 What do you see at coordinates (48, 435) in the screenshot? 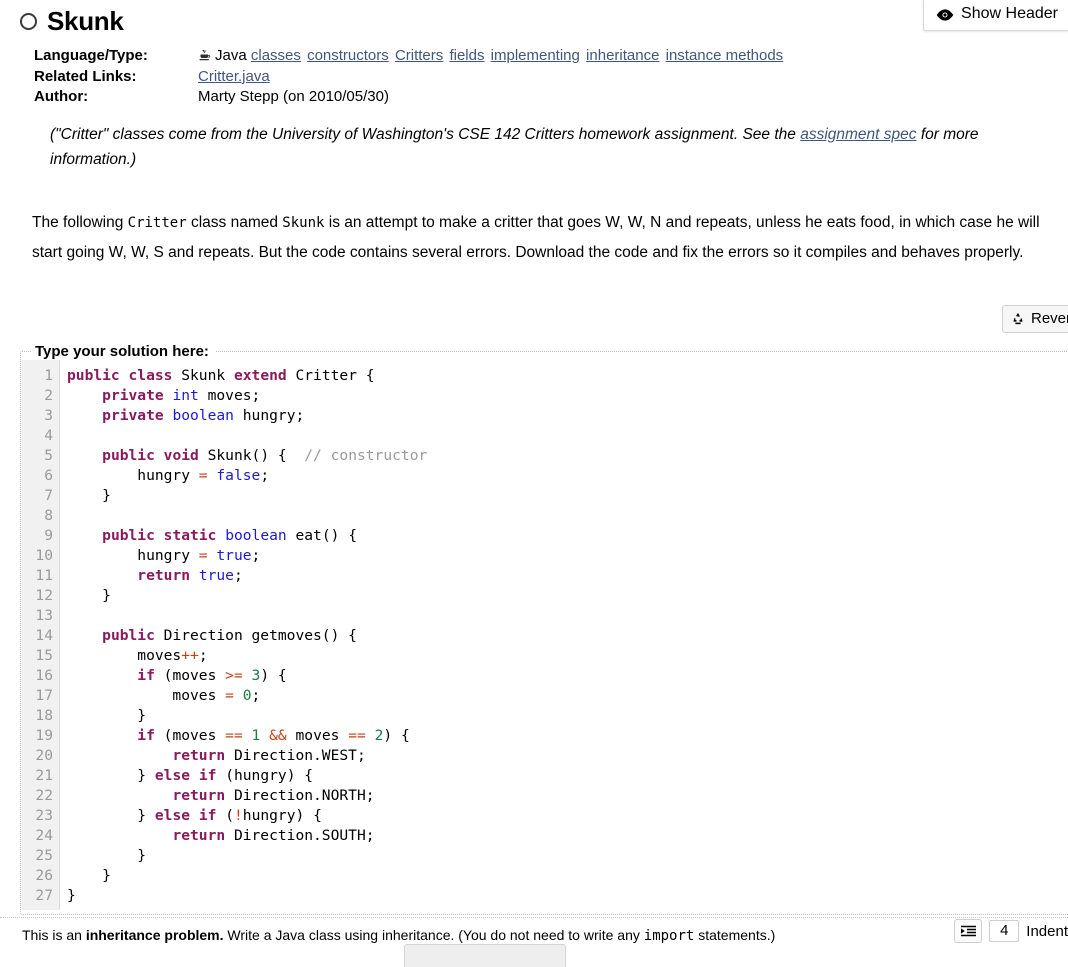
I see `line-number: 4` at bounding box center [48, 435].